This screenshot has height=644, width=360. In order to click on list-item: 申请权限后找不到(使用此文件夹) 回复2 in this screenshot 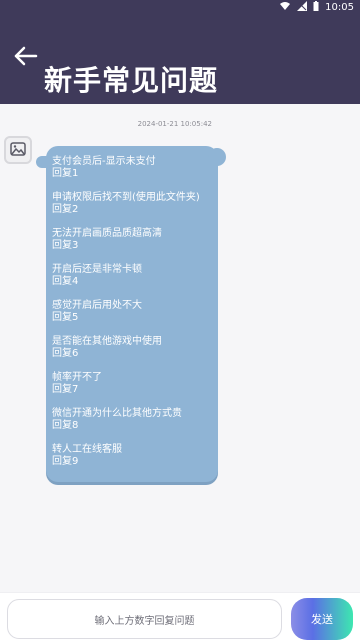, I will do `click(132, 204)`.